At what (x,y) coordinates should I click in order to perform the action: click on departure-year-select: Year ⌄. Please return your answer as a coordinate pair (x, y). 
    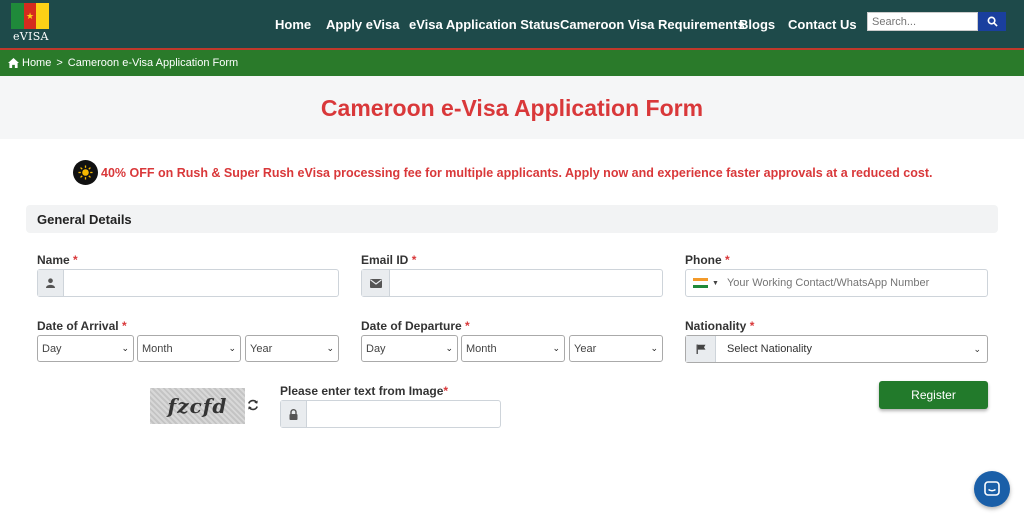
    Looking at the image, I should click on (616, 348).